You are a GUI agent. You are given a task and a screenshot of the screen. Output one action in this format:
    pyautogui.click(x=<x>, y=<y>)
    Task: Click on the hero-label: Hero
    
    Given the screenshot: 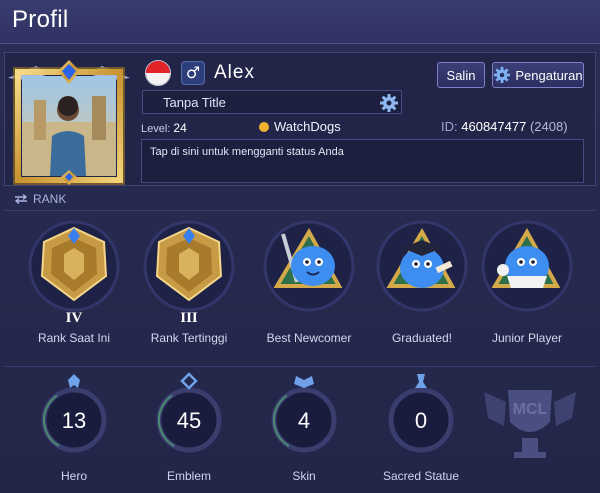 What is the action you would take?
    pyautogui.click(x=73, y=476)
    